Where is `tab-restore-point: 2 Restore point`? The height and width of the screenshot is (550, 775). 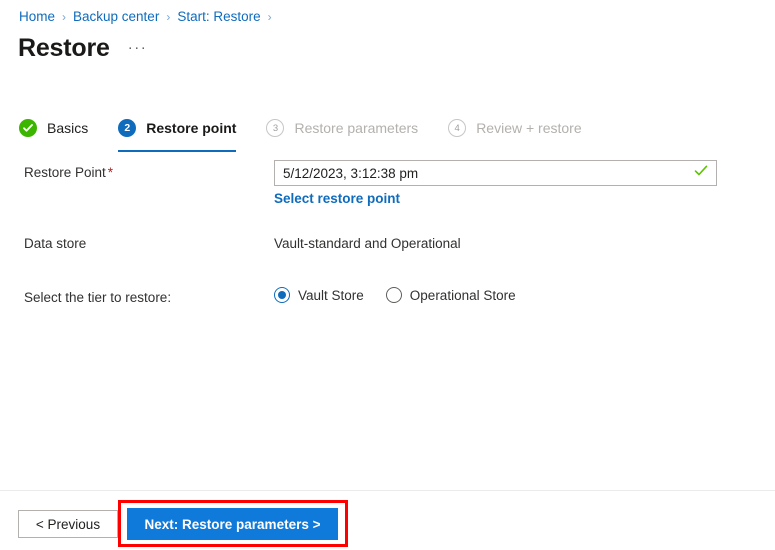 tab-restore-point: 2 Restore point is located at coordinates (177, 132).